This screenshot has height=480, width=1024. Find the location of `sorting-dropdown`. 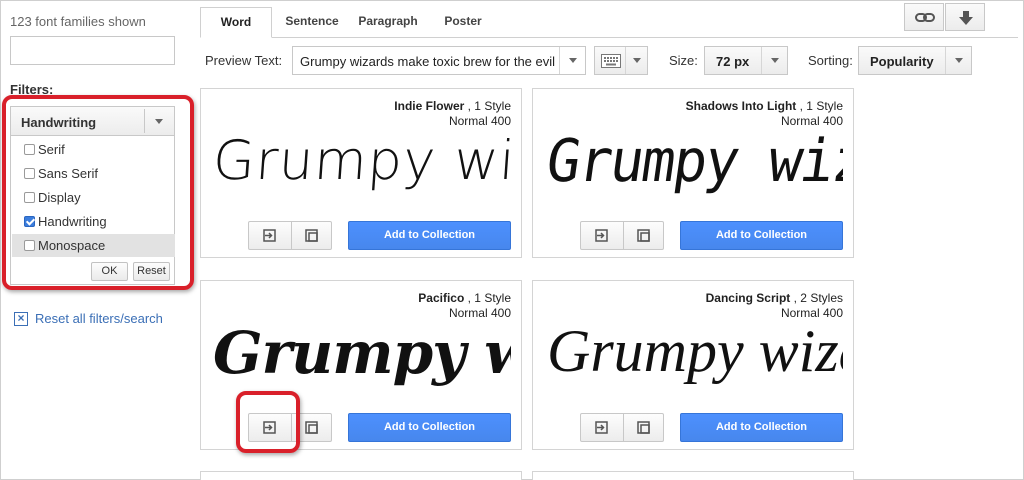

sorting-dropdown is located at coordinates (958, 60).